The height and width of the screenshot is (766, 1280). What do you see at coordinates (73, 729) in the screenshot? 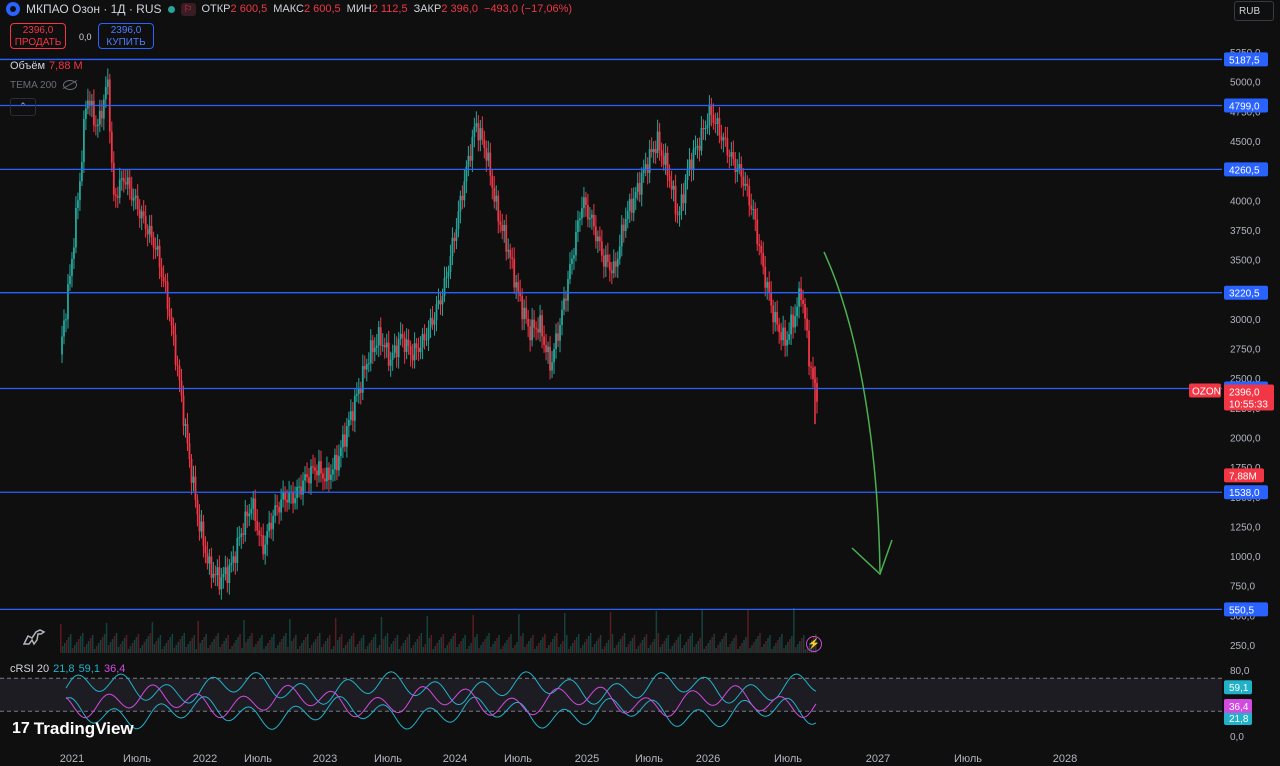
I see `tradingview-logo: 17 TradingView` at bounding box center [73, 729].